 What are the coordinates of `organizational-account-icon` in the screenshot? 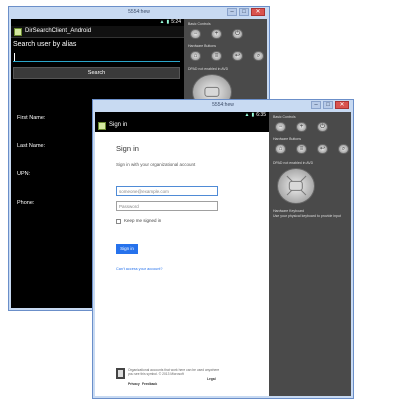 It's located at (120, 373).